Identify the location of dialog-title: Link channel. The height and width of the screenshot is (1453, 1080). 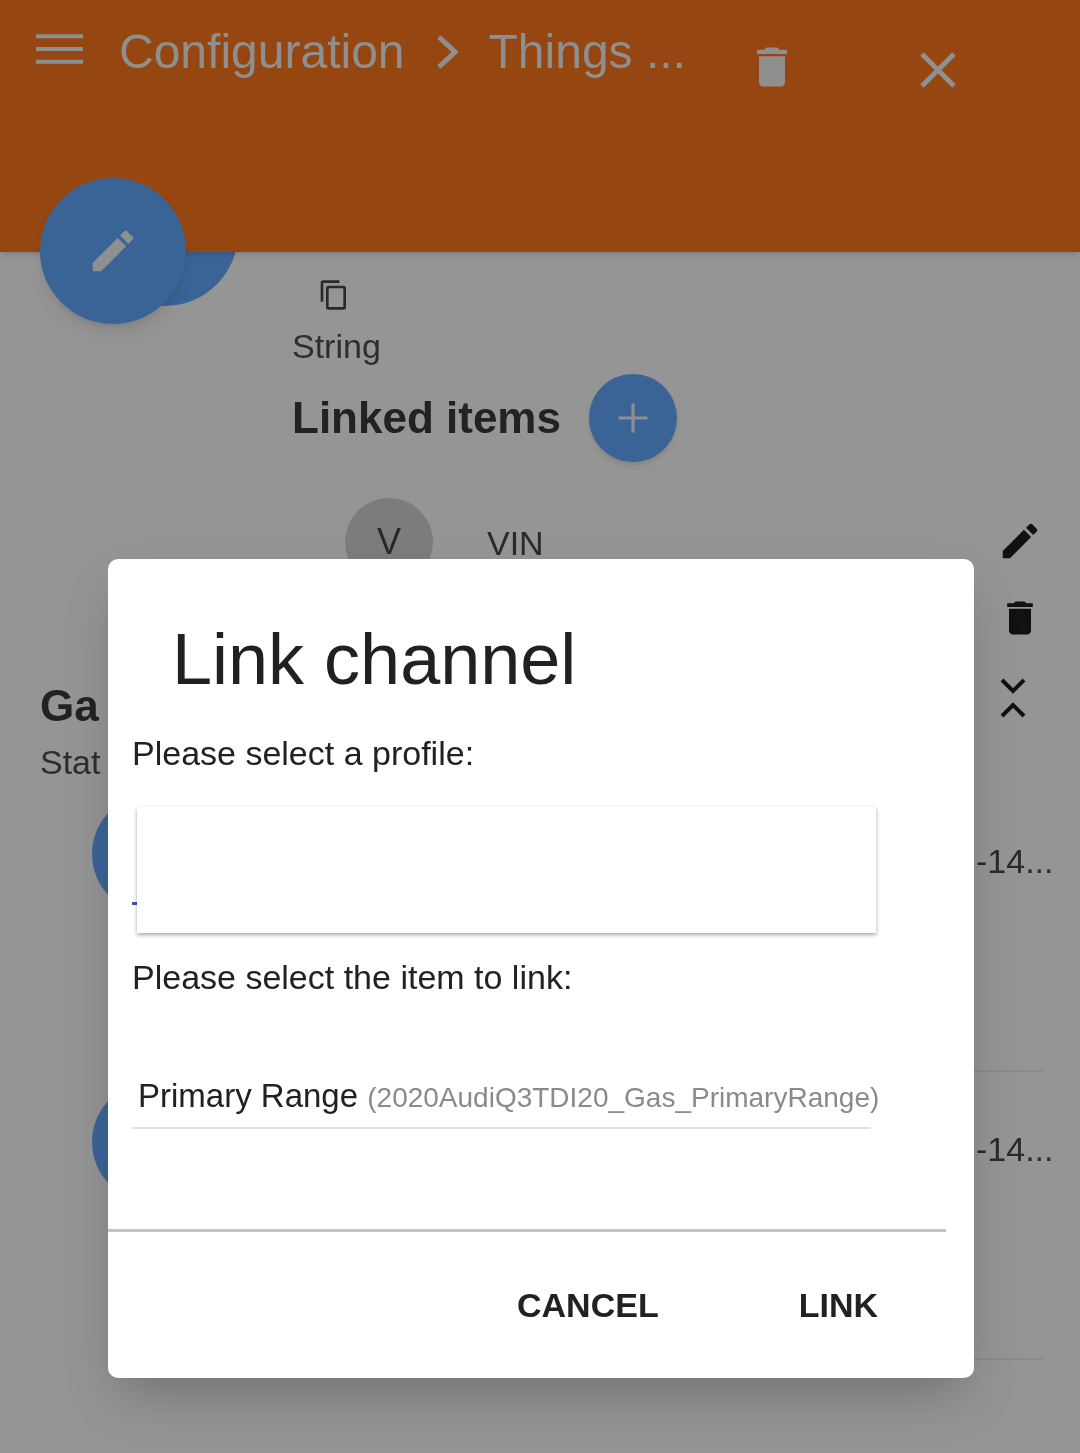
(375, 659).